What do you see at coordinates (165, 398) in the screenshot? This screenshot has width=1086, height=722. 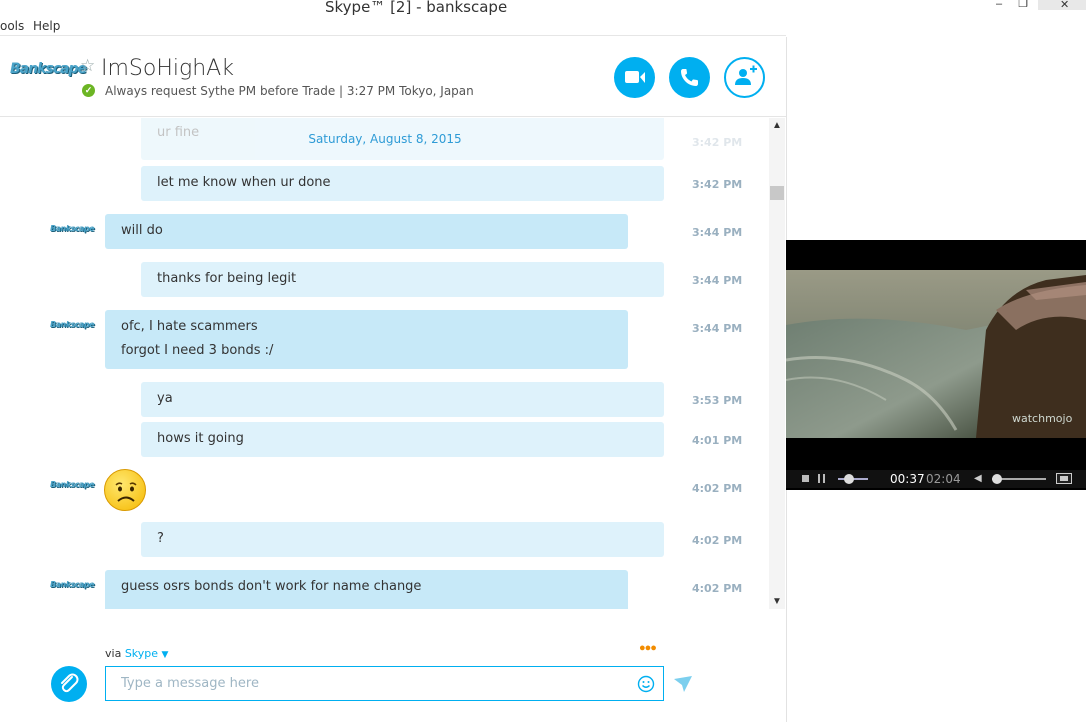 I see `message-text: ya` at bounding box center [165, 398].